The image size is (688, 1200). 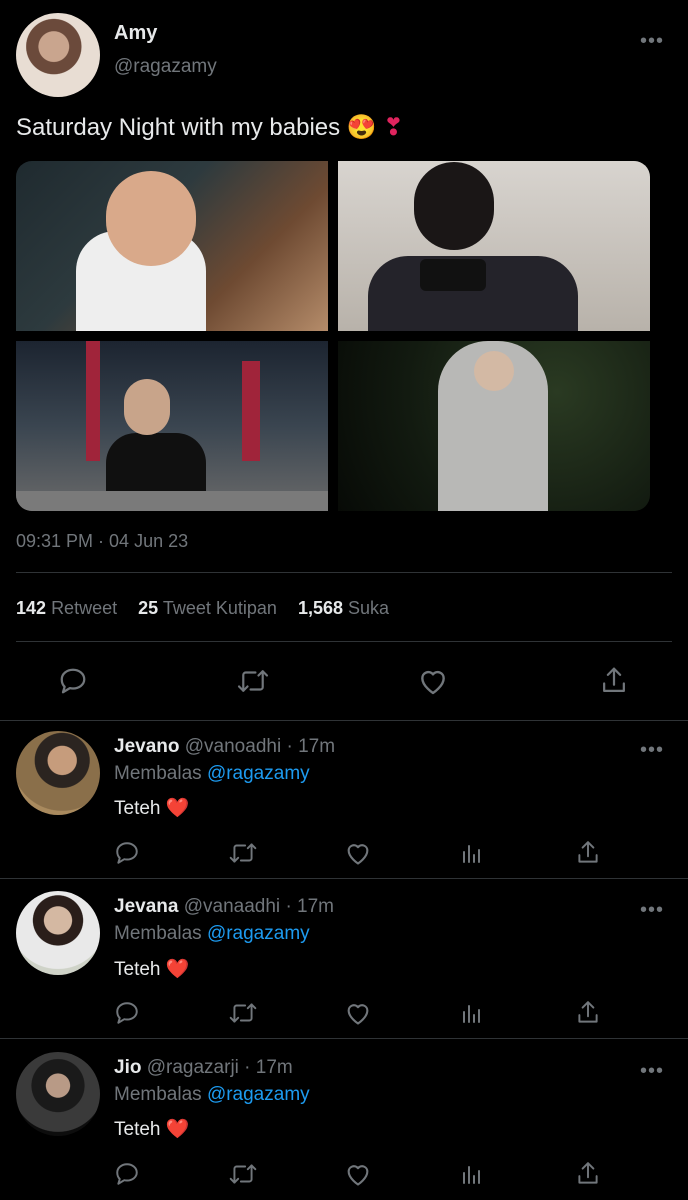 I want to click on tweet-text-line: Saturday Night with my babies 😍 ❣, so click(x=210, y=127).